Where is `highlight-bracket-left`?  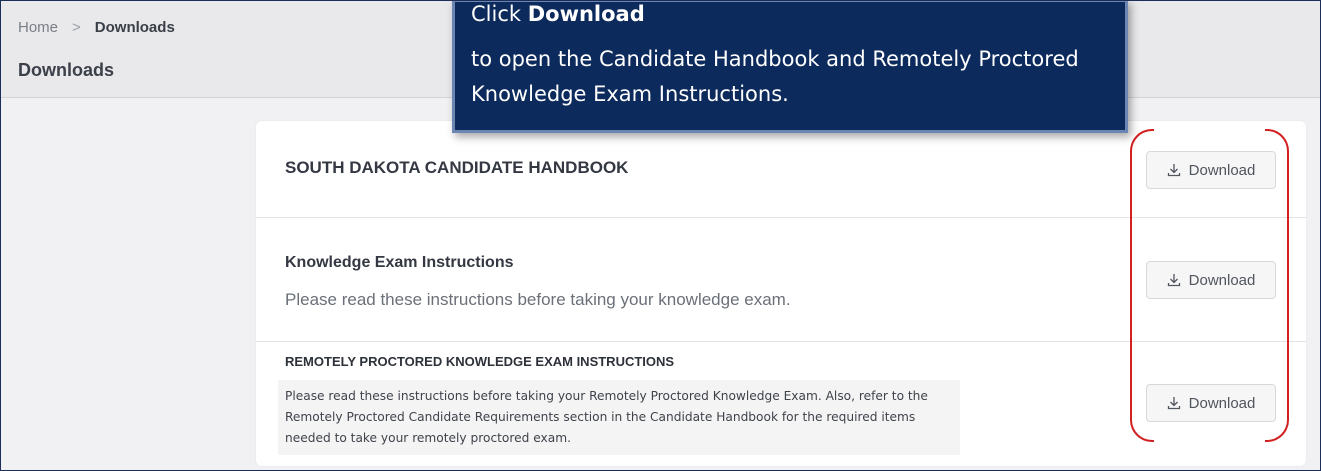
highlight-bracket-left is located at coordinates (1142, 285).